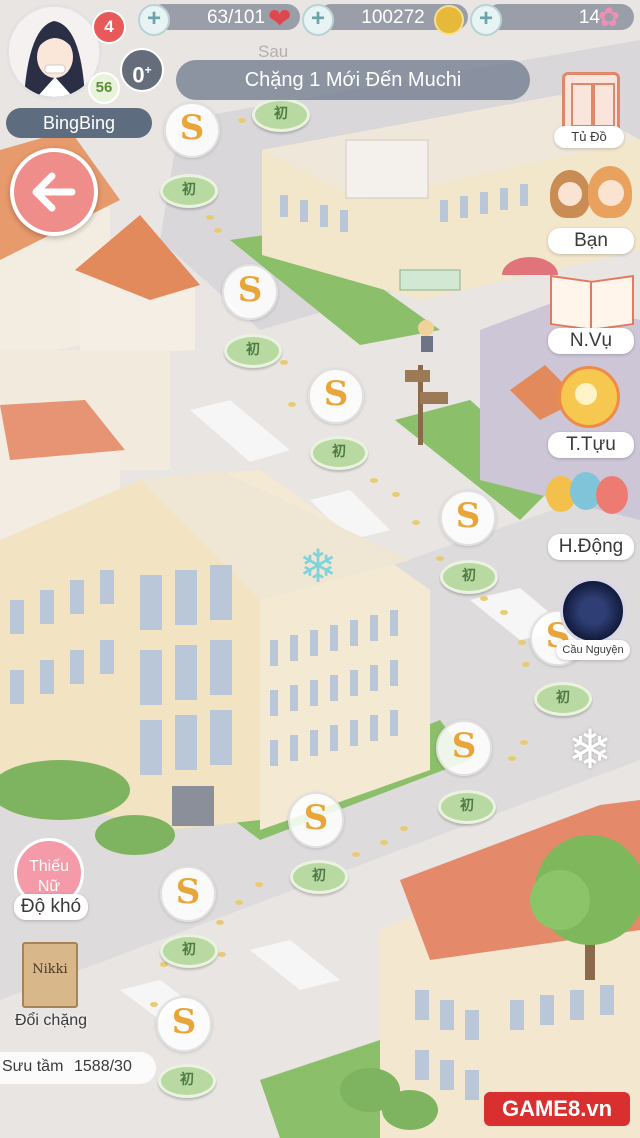  What do you see at coordinates (557, 1109) in the screenshot?
I see `watermark-logo: GAME8.vn` at bounding box center [557, 1109].